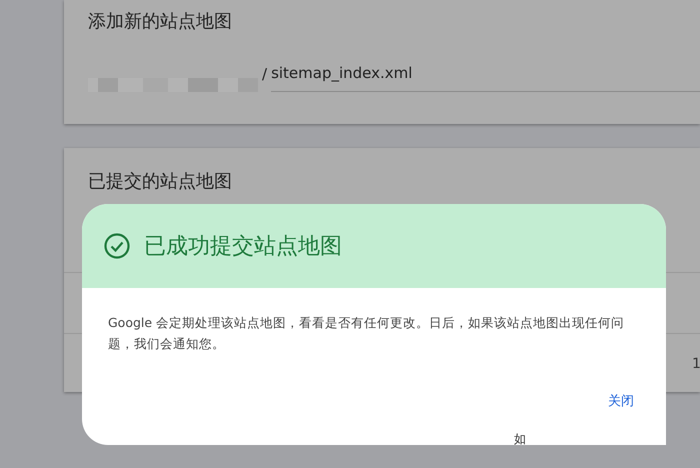  What do you see at coordinates (621, 402) in the screenshot?
I see `close-button: 关闭` at bounding box center [621, 402].